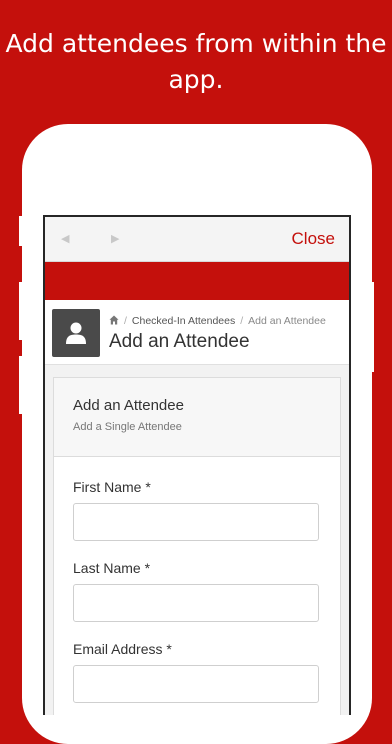 The height and width of the screenshot is (744, 392). I want to click on card-subtitle: Add a Single Attendee, so click(127, 427).